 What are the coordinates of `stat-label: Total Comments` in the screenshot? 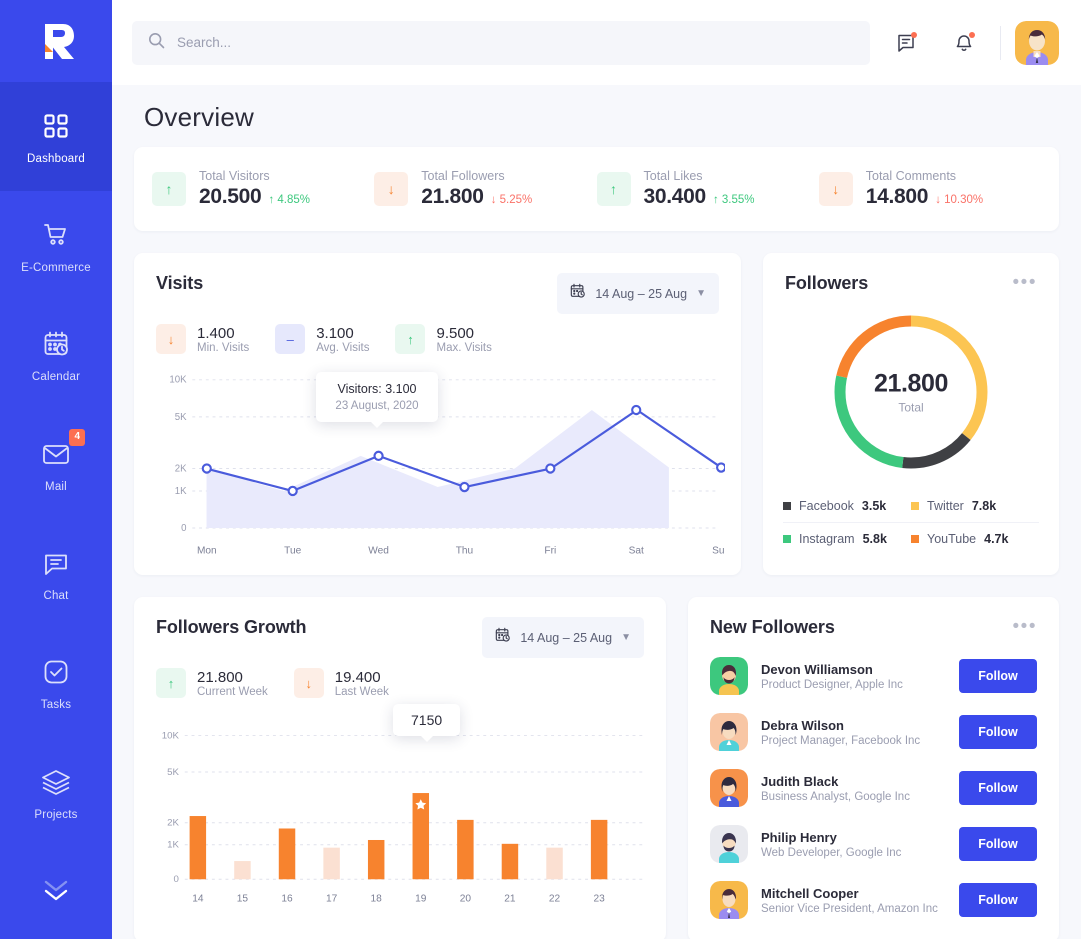 It's located at (911, 176).